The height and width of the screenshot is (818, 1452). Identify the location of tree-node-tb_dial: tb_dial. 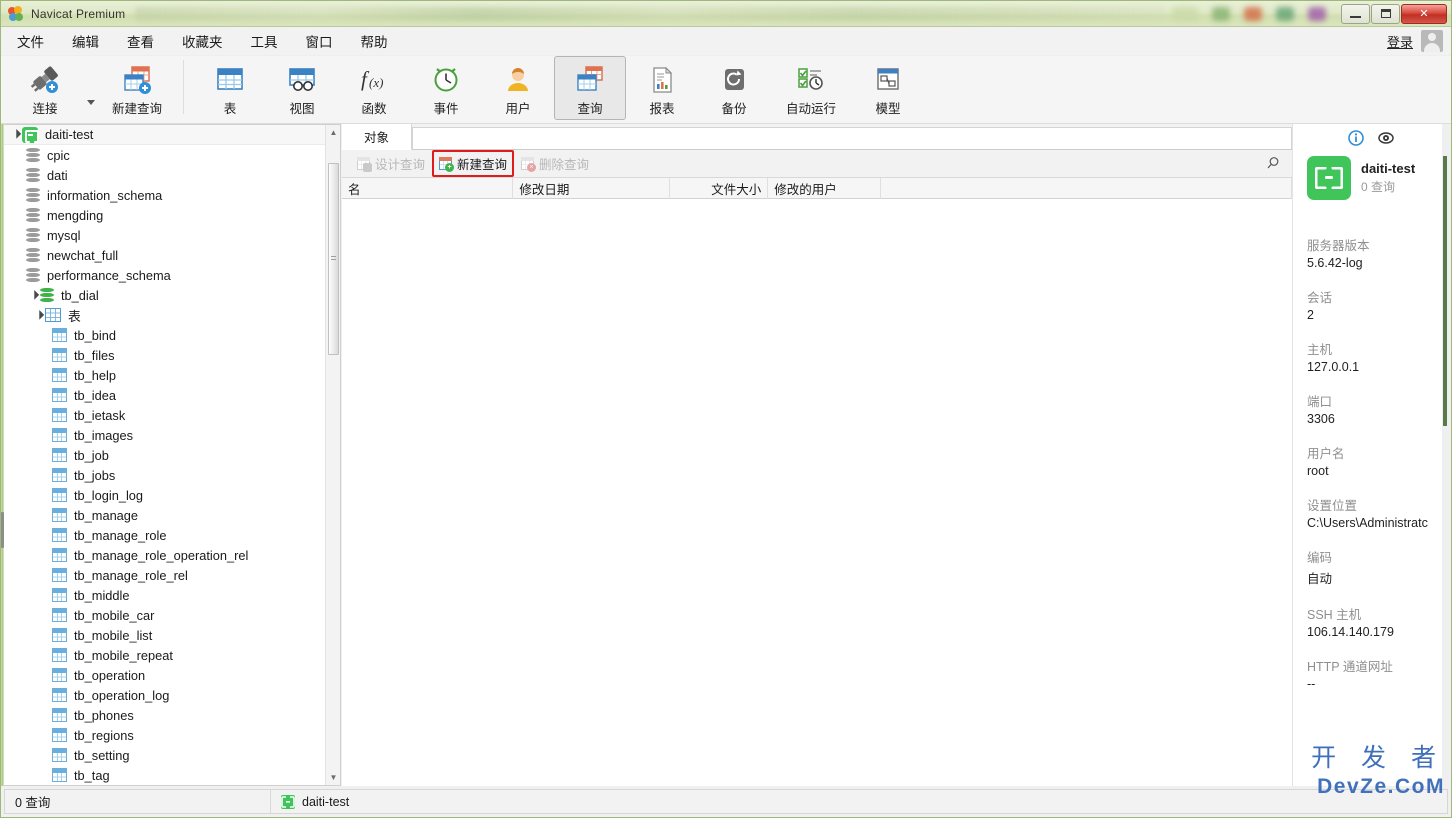
(172, 295).